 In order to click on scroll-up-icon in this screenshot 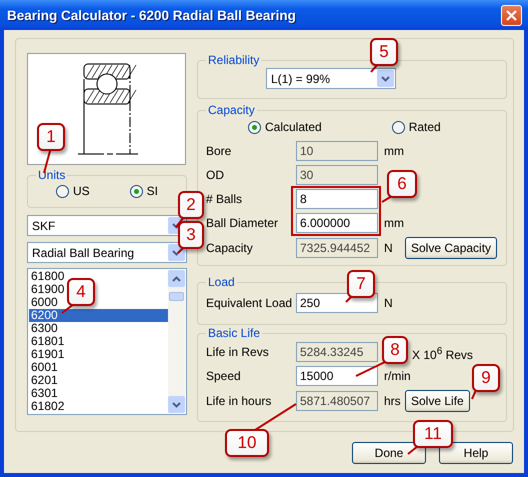, I will do `click(176, 278)`.